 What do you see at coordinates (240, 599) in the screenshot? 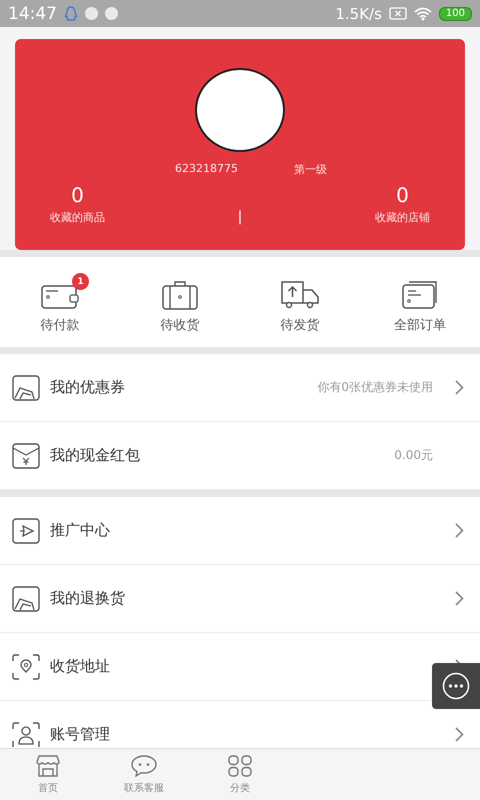
I see `menu-row: 我的退换货` at bounding box center [240, 599].